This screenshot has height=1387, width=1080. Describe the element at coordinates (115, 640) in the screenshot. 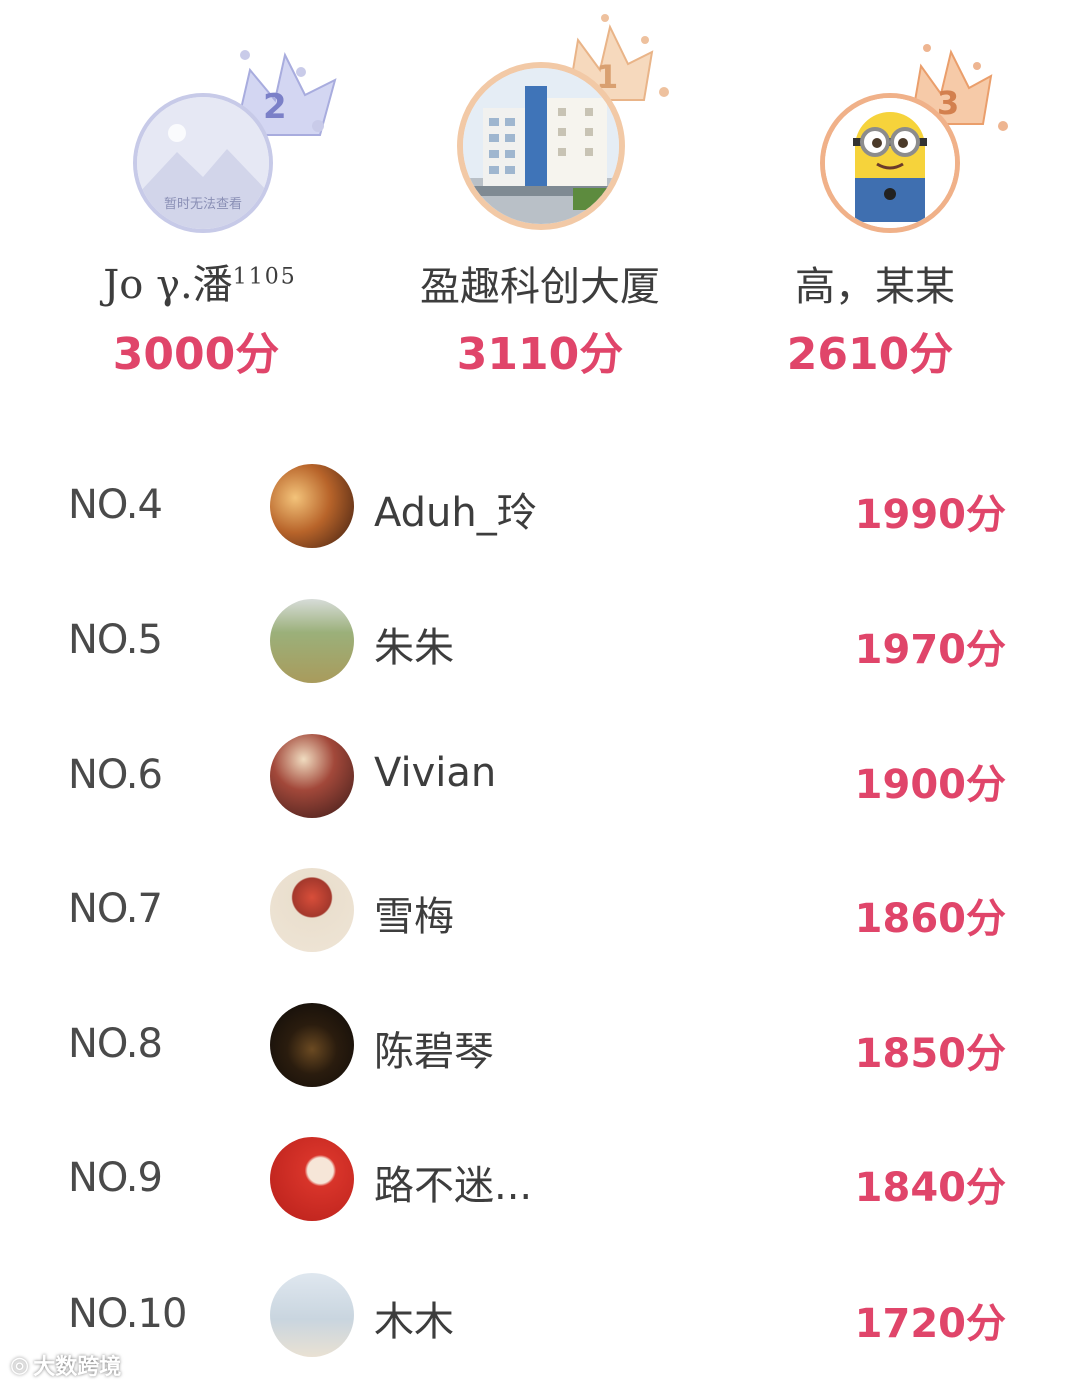

I see `rank-number: NO.5` at that location.